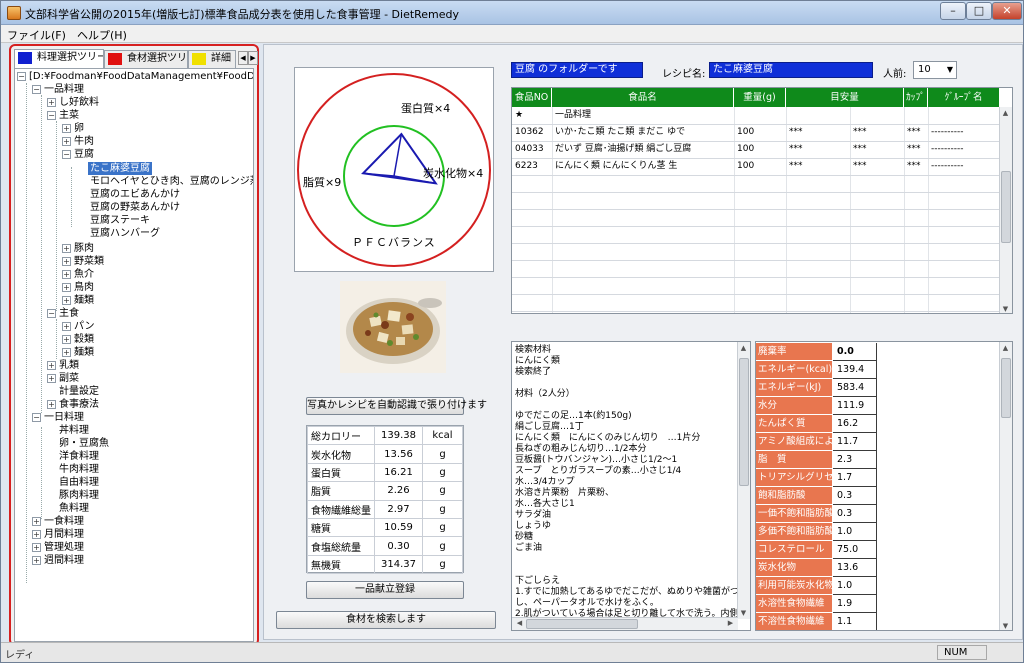 The image size is (1024, 663). I want to click on grid-header-name: 食品名, so click(643, 97).